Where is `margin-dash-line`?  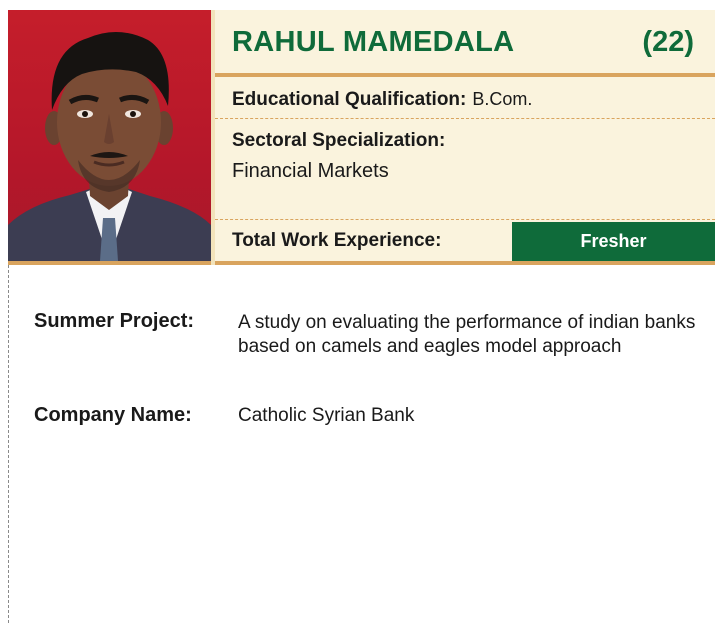 margin-dash-line is located at coordinates (8, 424).